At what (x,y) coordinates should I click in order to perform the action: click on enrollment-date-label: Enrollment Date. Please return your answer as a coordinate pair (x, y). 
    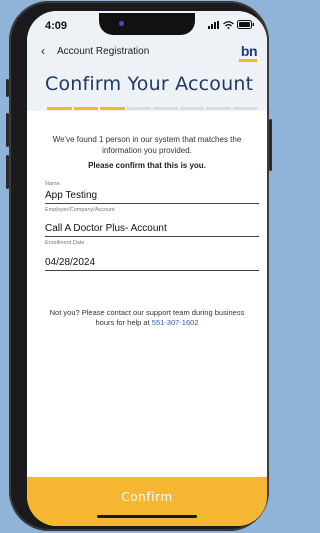
    Looking at the image, I should click on (65, 243).